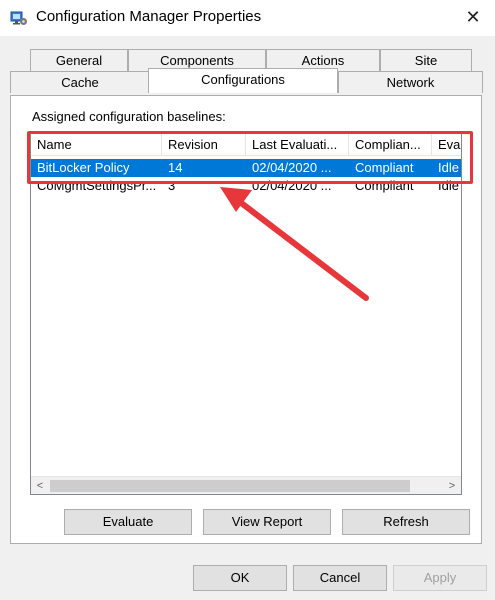  What do you see at coordinates (129, 116) in the screenshot?
I see `assigned-baselines-label: Assigned configuration baselines:` at bounding box center [129, 116].